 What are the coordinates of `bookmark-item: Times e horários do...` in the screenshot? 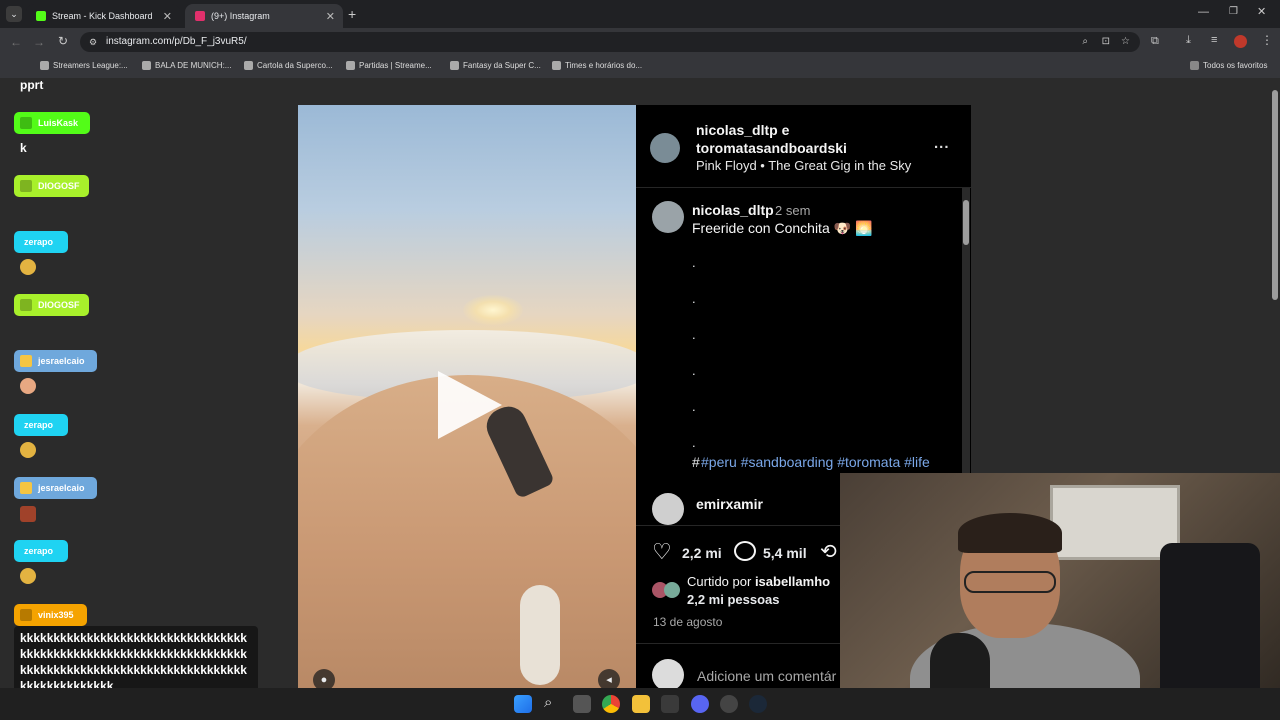 It's located at (597, 65).